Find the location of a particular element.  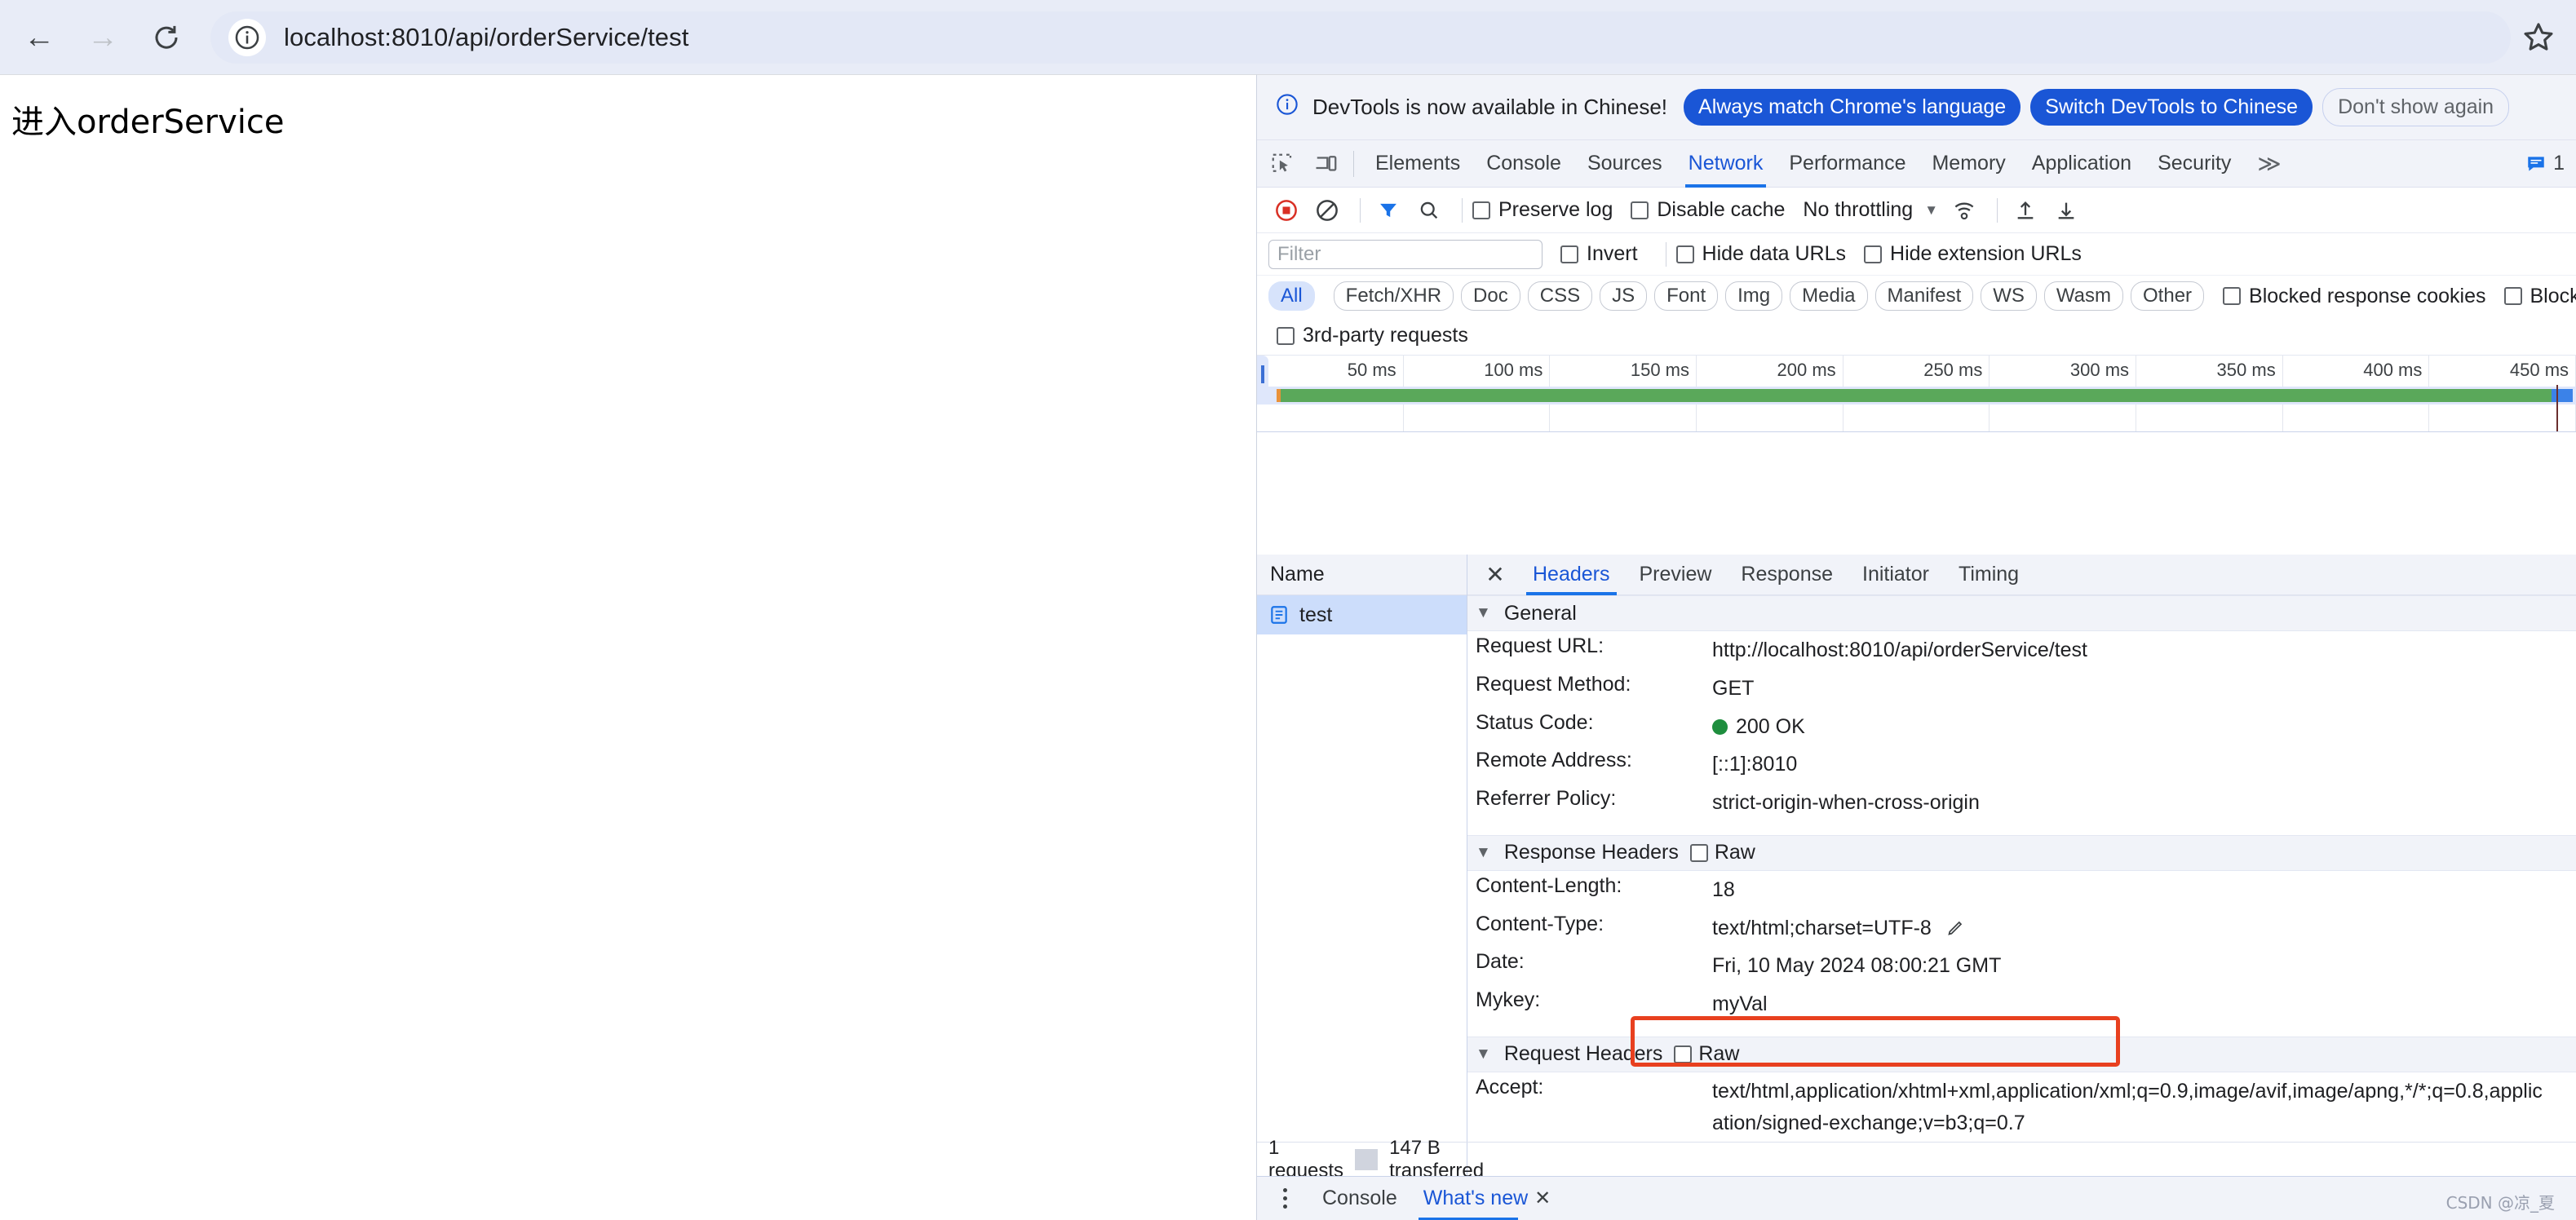

tick-label: 400 ms is located at coordinates (2393, 370).